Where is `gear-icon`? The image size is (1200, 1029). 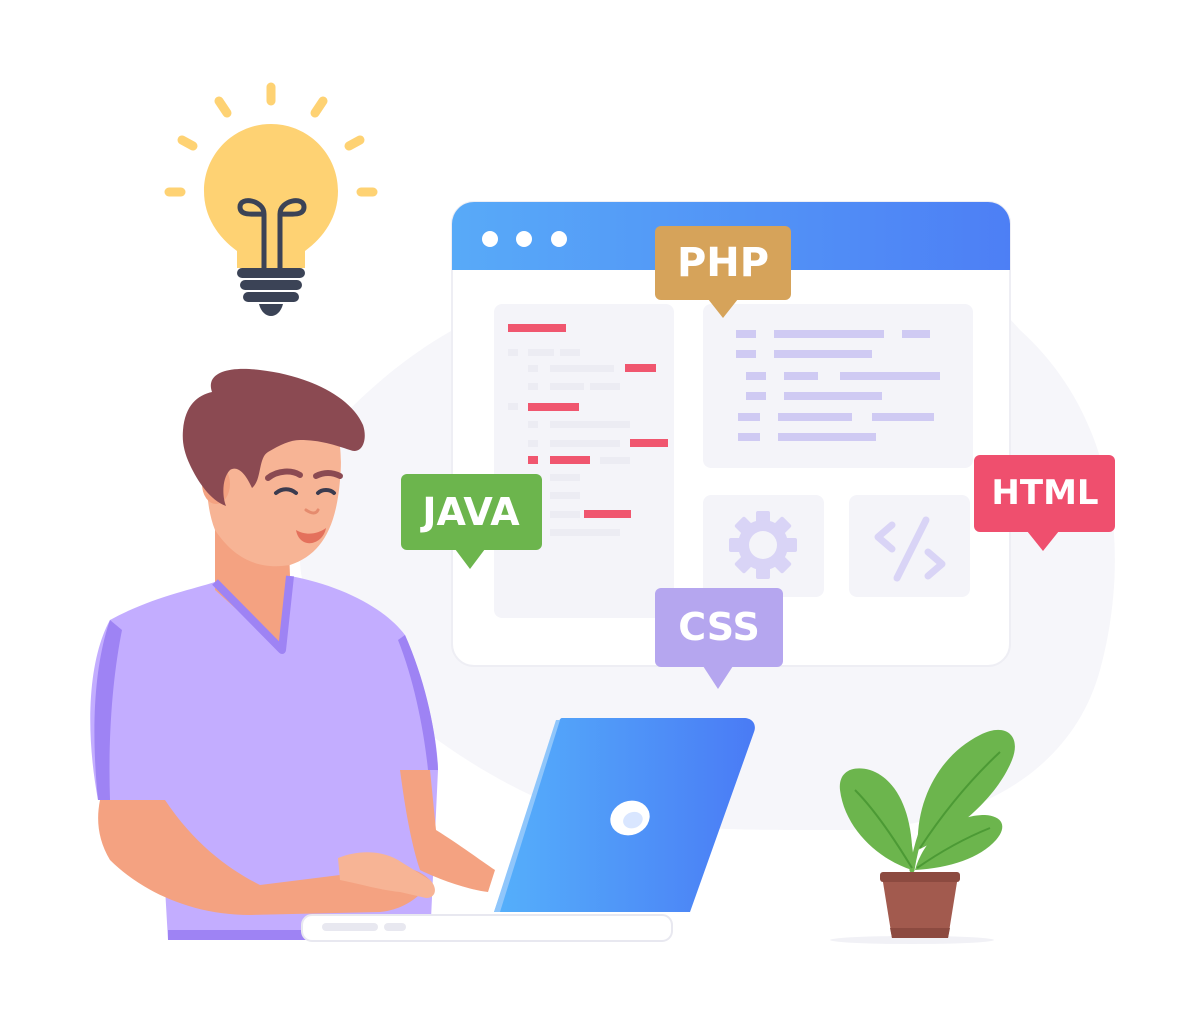
gear-icon is located at coordinates (763, 545).